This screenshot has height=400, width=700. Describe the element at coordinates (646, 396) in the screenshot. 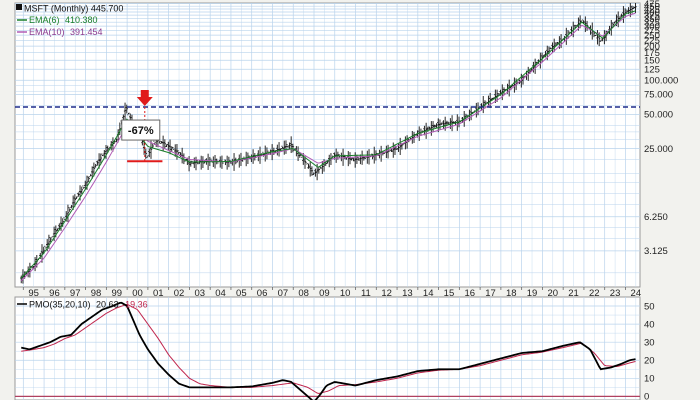

I see `pmo-y-tick-label: 0` at that location.